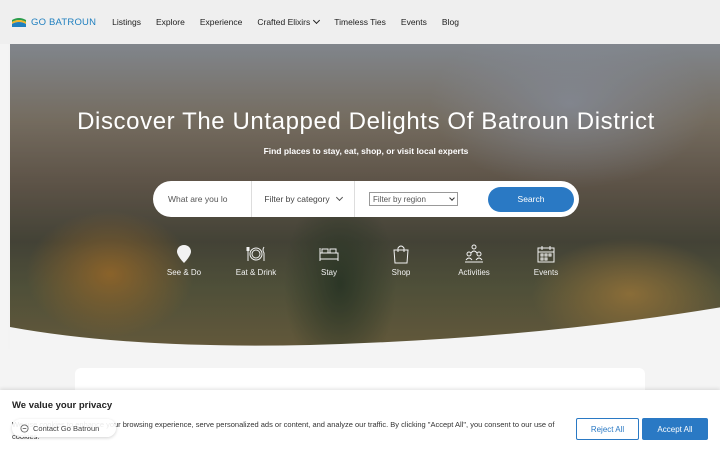 The height and width of the screenshot is (450, 720). What do you see at coordinates (203, 199) in the screenshot?
I see `search-input` at bounding box center [203, 199].